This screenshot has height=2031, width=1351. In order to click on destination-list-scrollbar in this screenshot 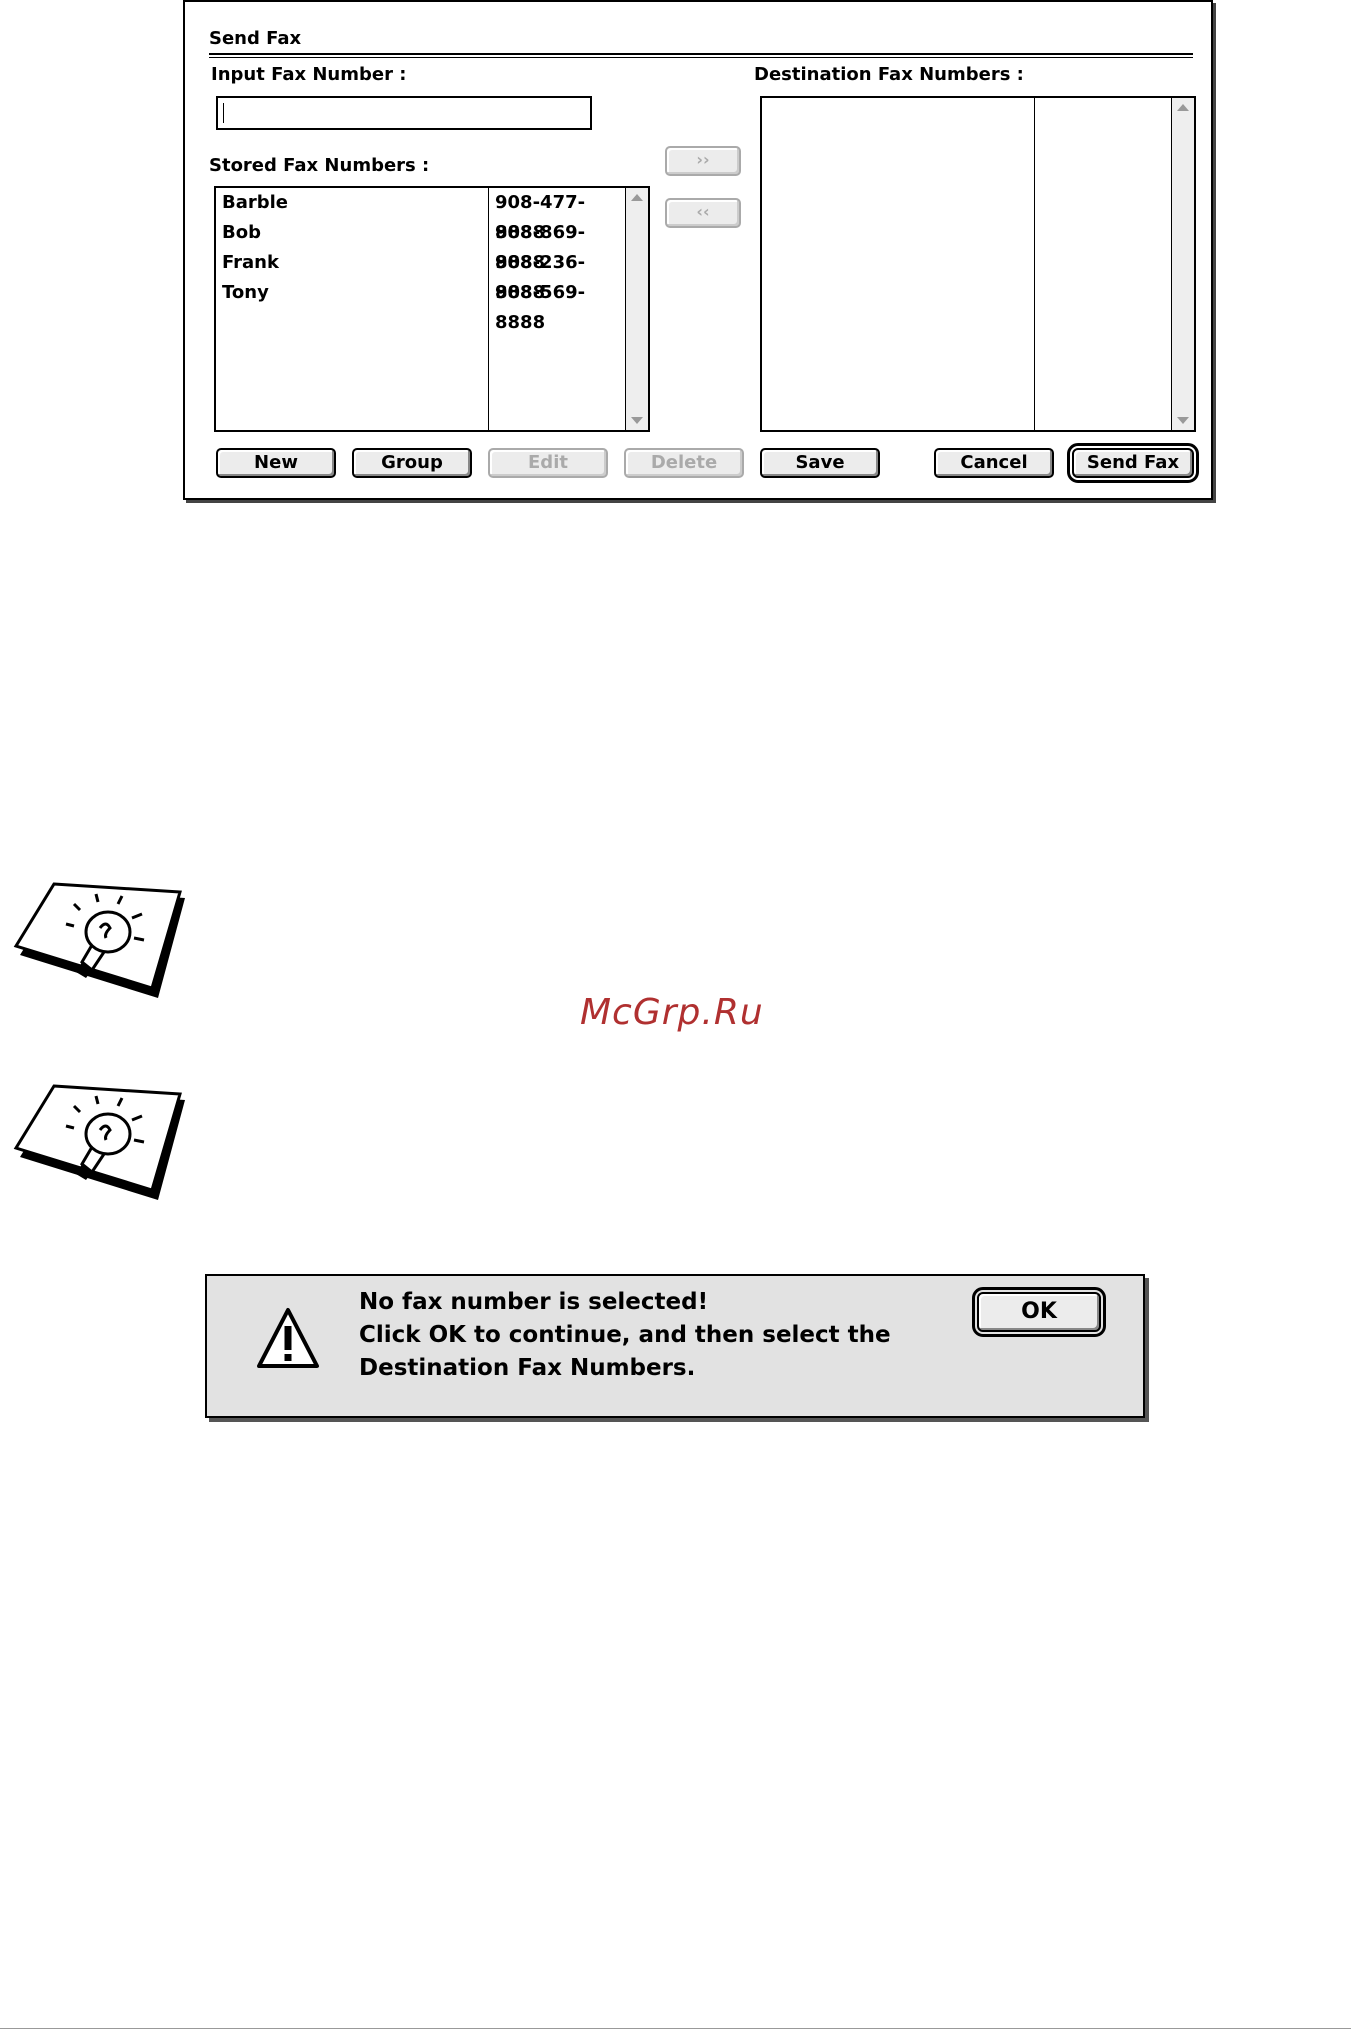, I will do `click(1182, 264)`.